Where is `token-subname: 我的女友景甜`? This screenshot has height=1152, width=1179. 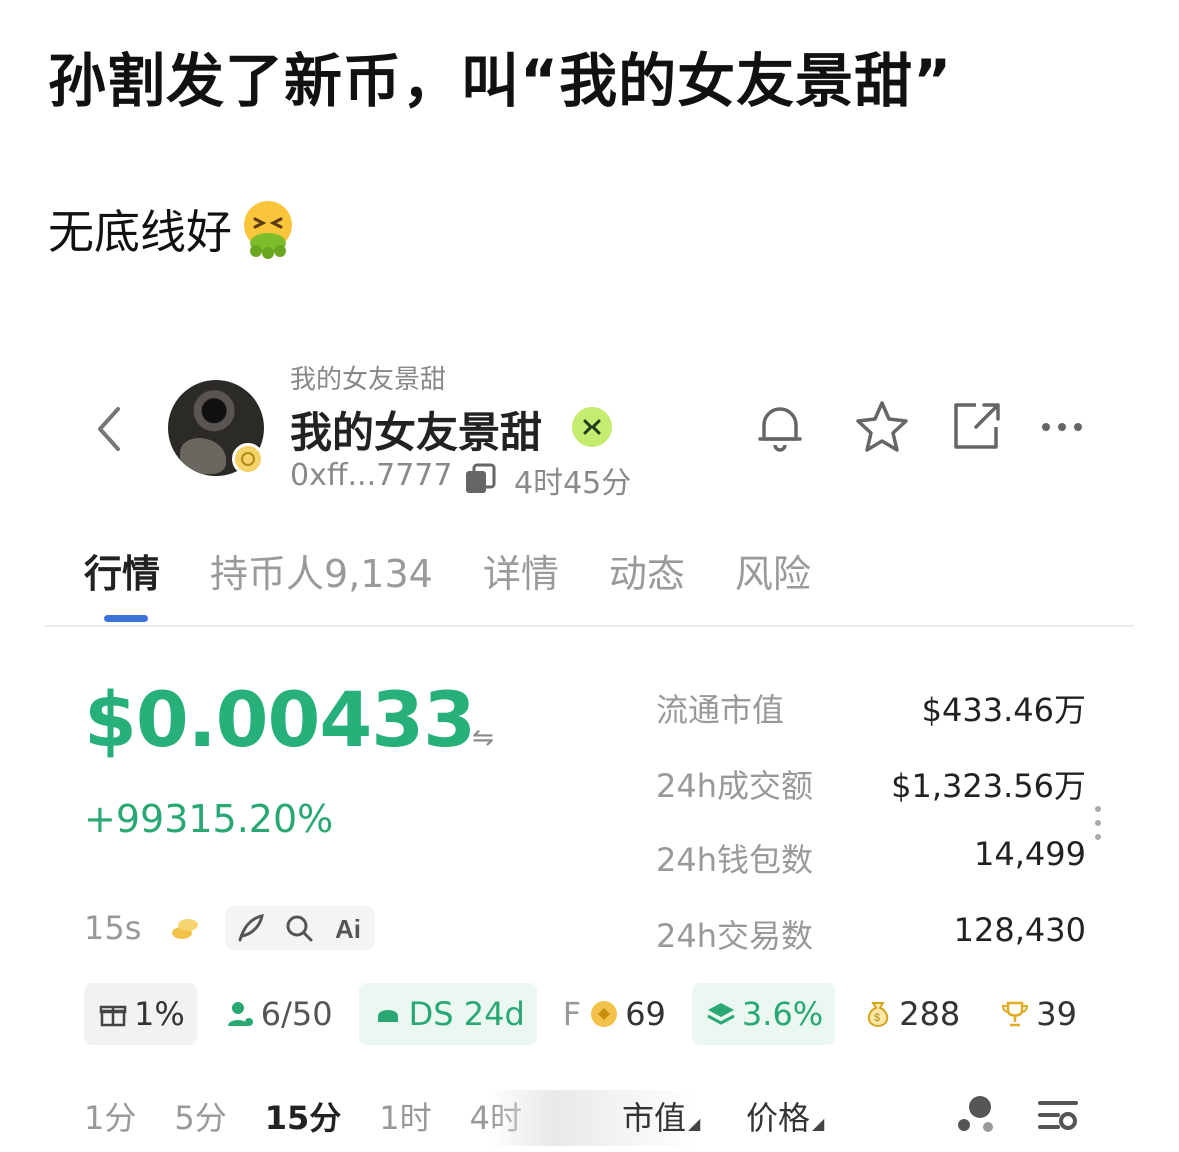 token-subname: 我的女友景甜 is located at coordinates (368, 380).